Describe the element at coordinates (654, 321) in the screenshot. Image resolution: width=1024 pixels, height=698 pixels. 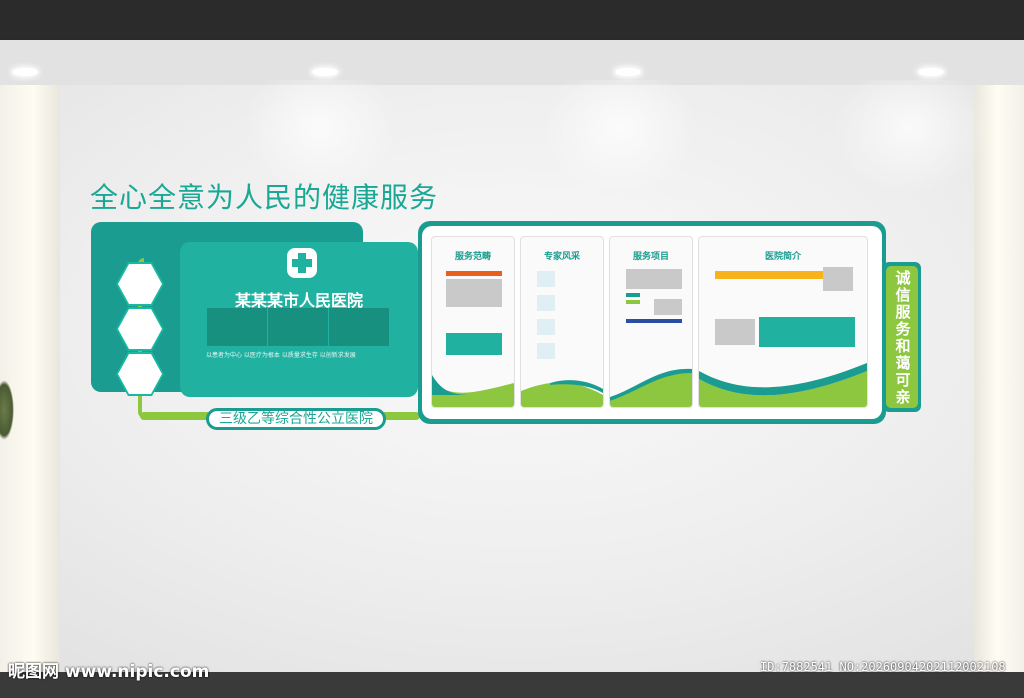
I see `blue-bar` at that location.